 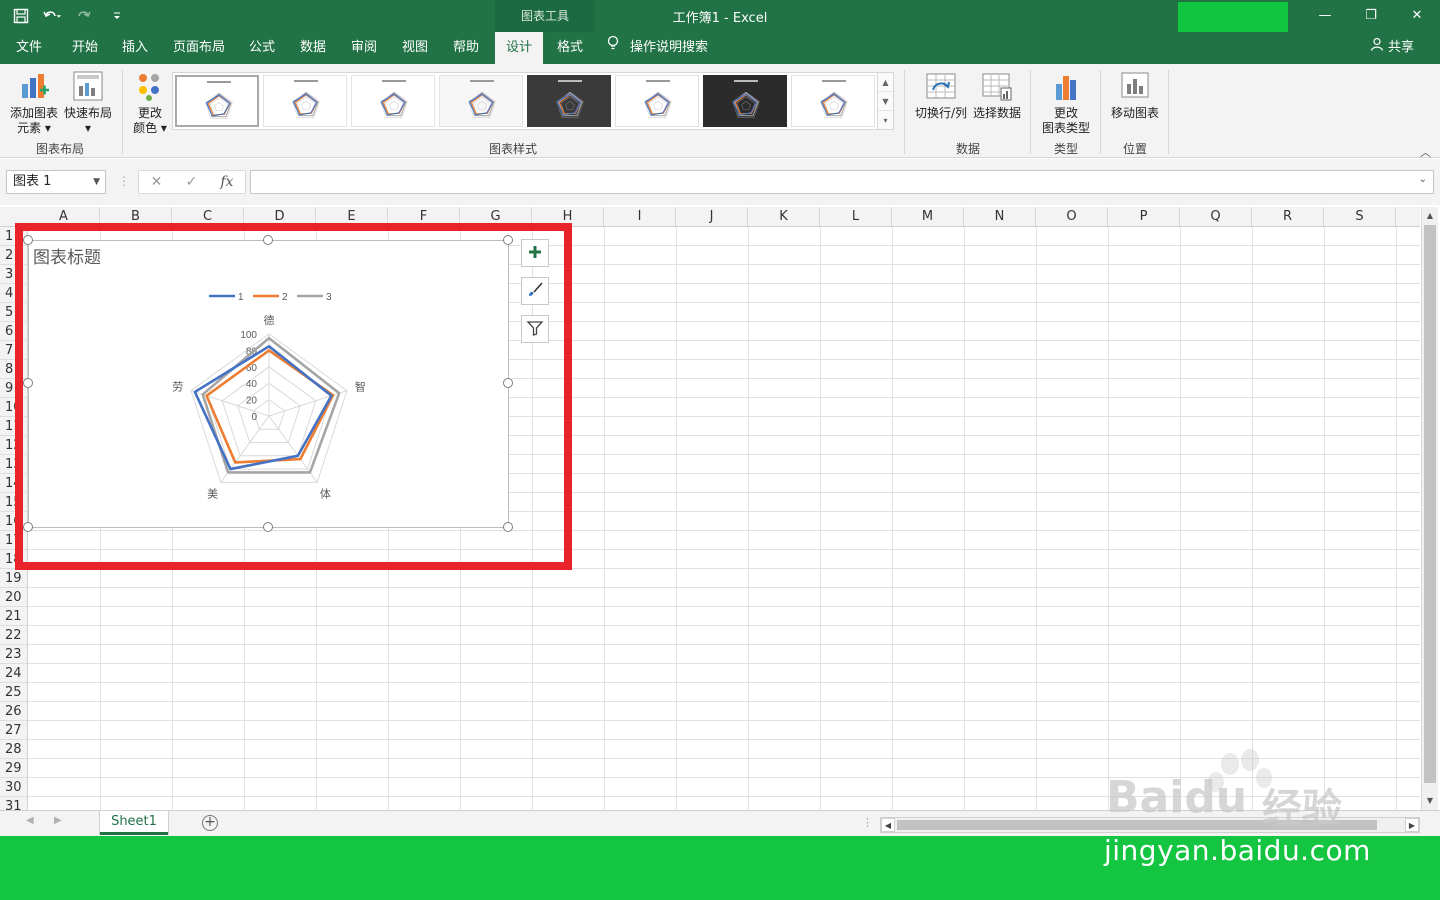 What do you see at coordinates (13, 787) in the screenshot?
I see `row-header: 30` at bounding box center [13, 787].